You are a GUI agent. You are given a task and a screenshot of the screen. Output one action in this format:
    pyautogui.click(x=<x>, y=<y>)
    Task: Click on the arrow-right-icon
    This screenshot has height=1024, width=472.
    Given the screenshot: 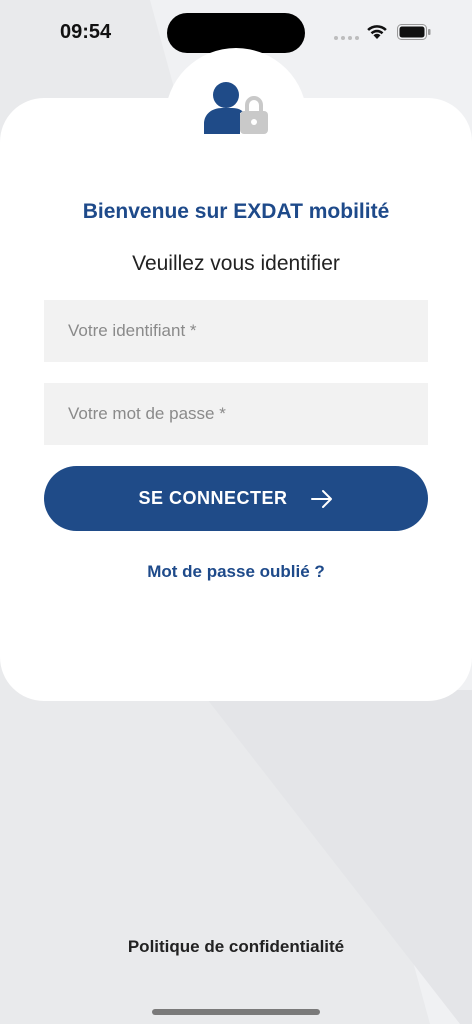 What is the action you would take?
    pyautogui.click(x=321, y=498)
    